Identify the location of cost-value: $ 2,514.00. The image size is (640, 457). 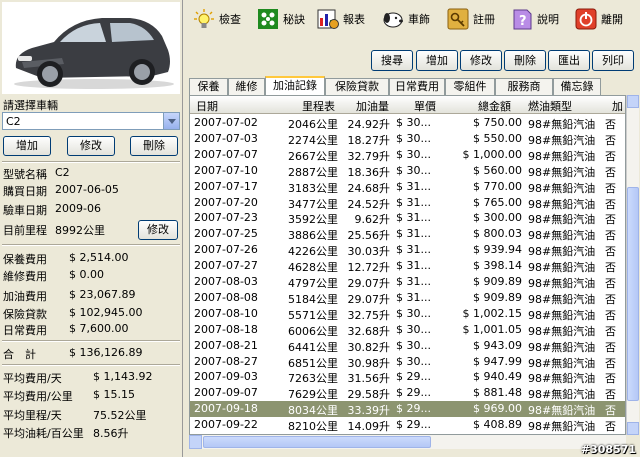
(99, 257).